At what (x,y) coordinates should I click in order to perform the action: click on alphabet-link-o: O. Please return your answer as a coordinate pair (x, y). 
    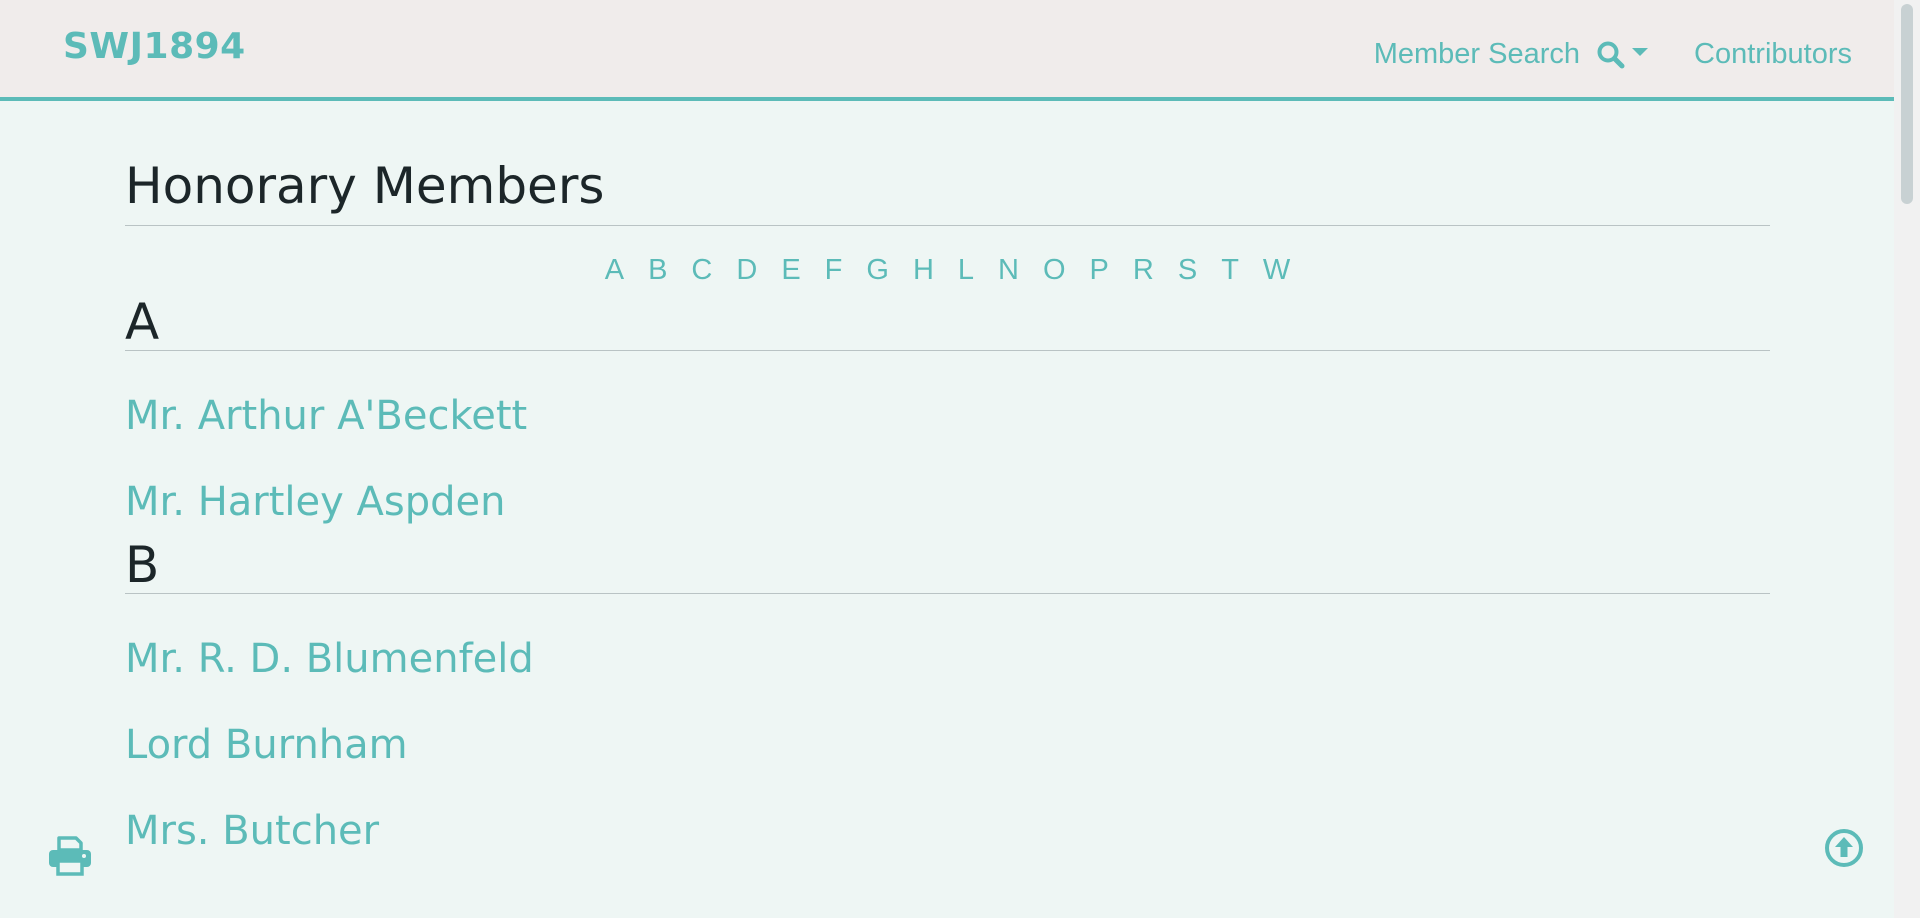
    Looking at the image, I should click on (1054, 273).